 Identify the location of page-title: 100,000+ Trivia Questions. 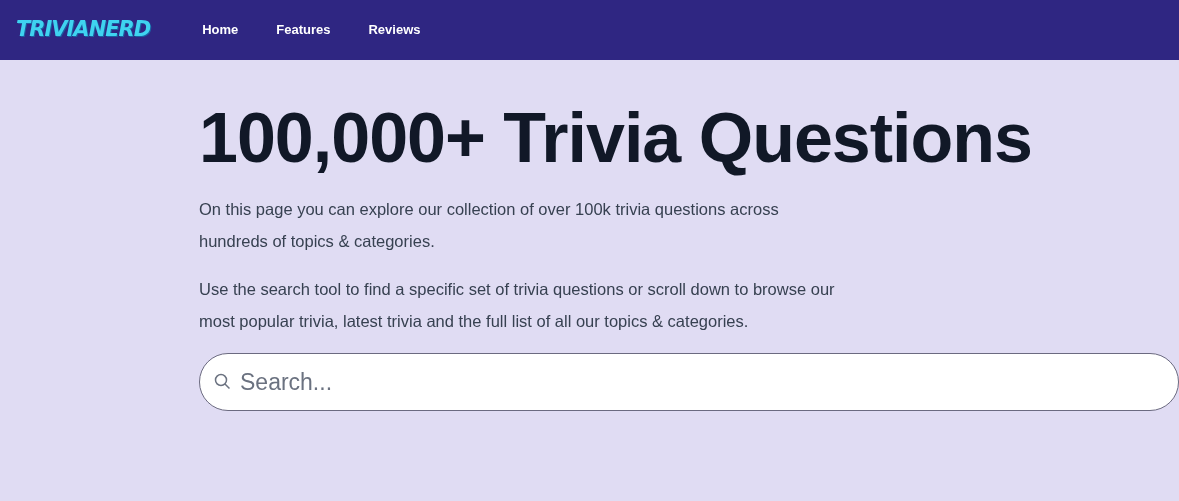
(616, 138).